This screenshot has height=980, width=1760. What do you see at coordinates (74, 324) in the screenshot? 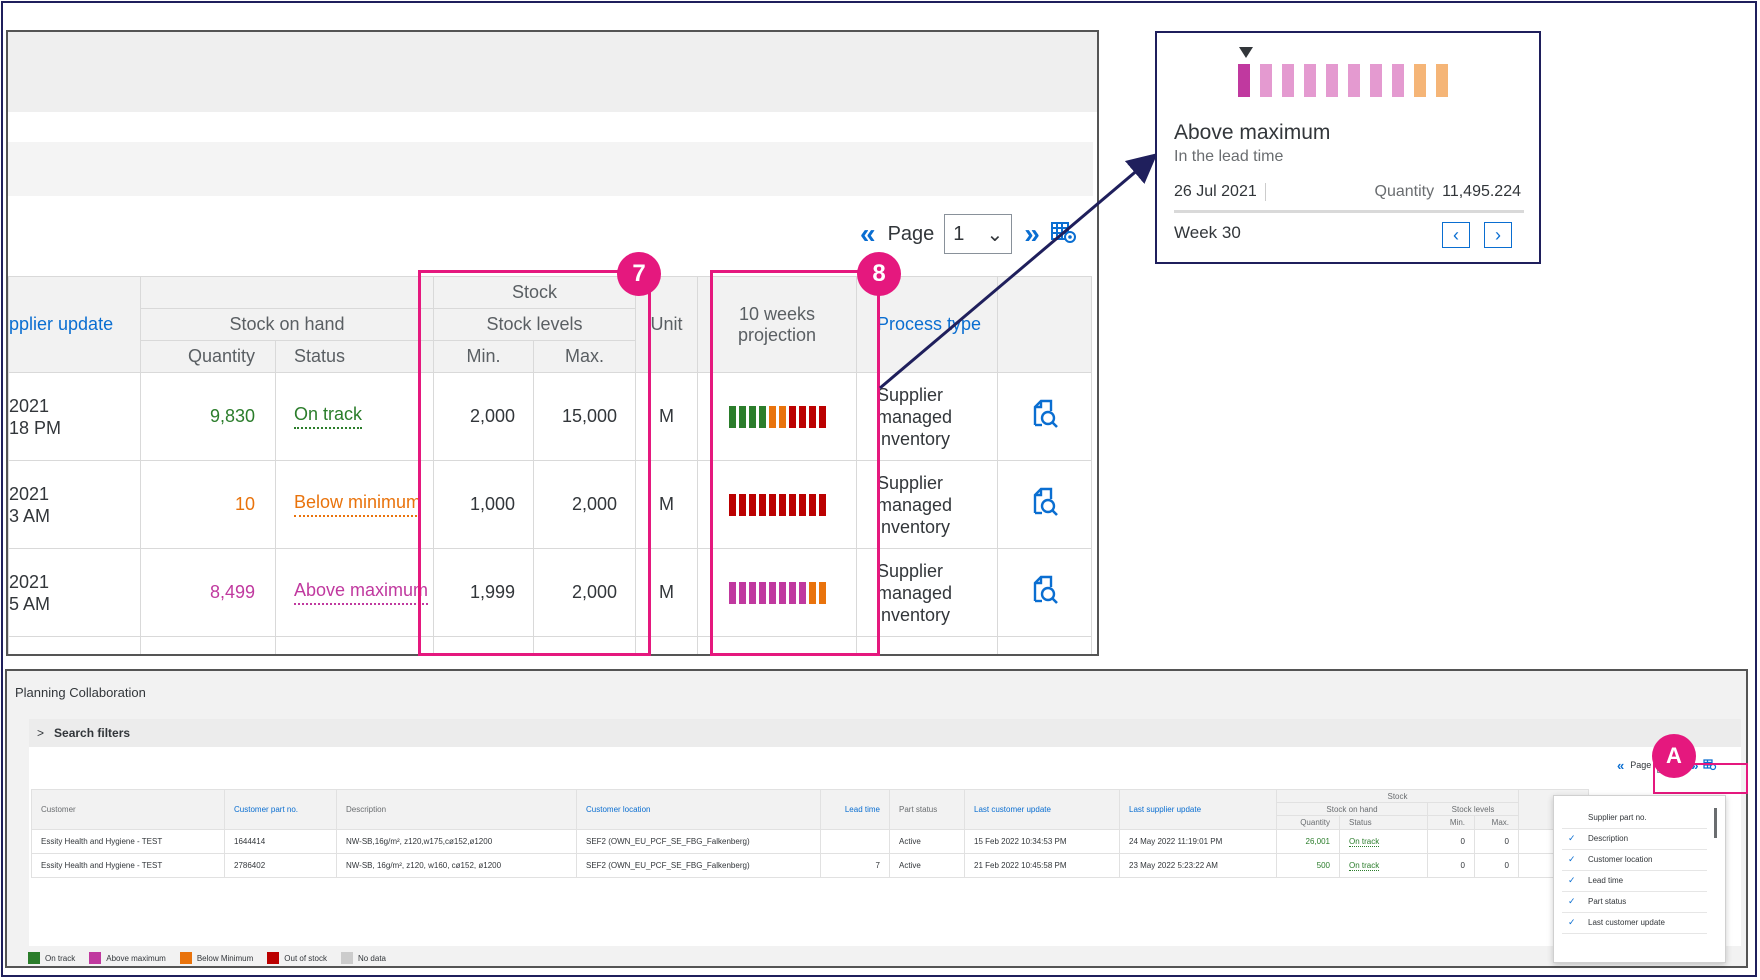
I see `column-last-supplier-update: pplier update` at bounding box center [74, 324].